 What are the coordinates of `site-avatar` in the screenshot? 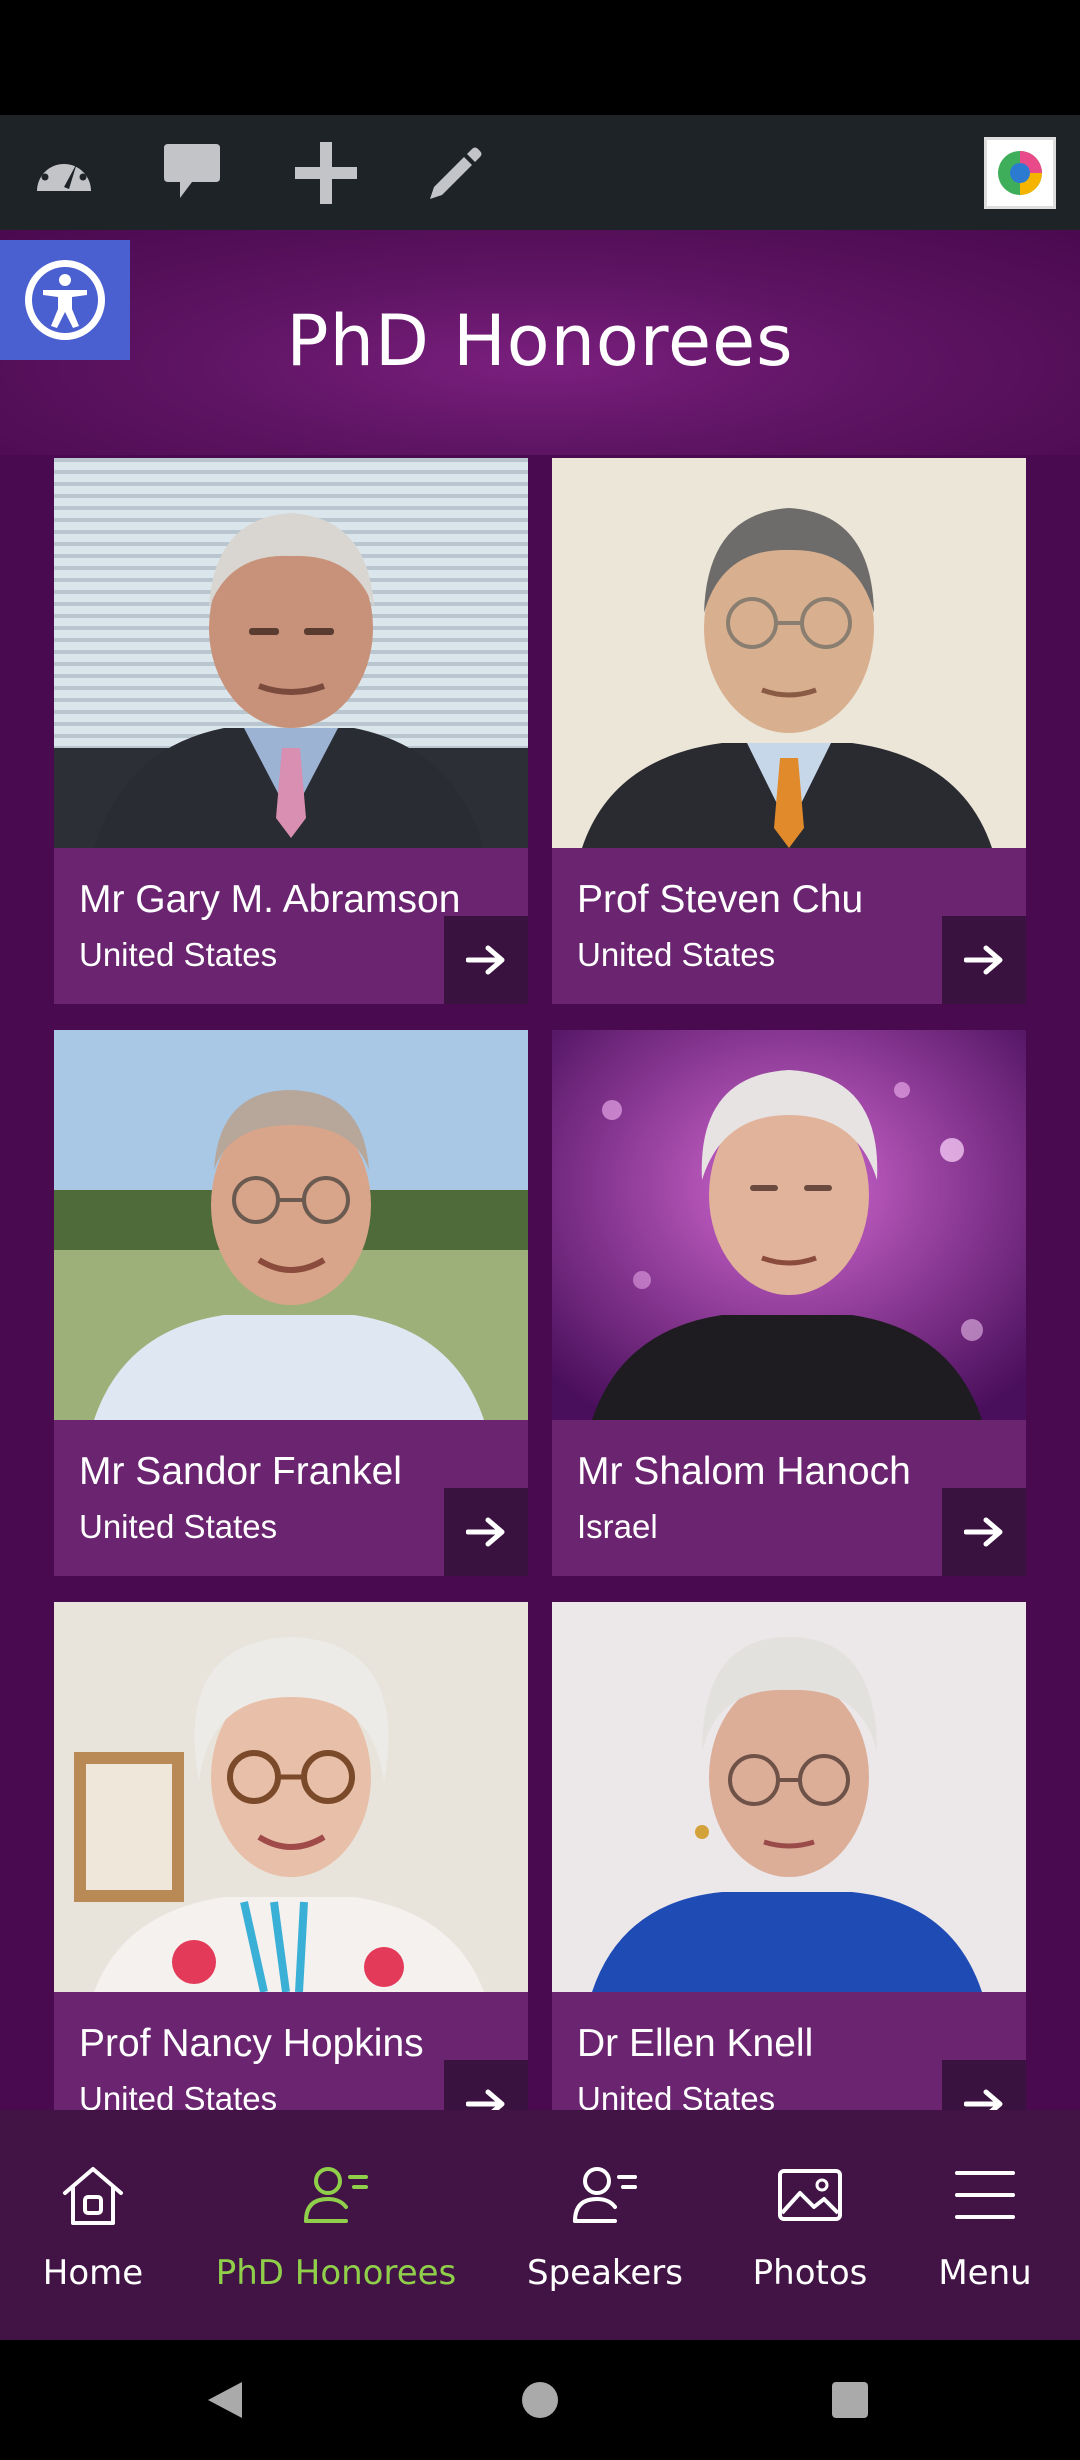 It's located at (1020, 173).